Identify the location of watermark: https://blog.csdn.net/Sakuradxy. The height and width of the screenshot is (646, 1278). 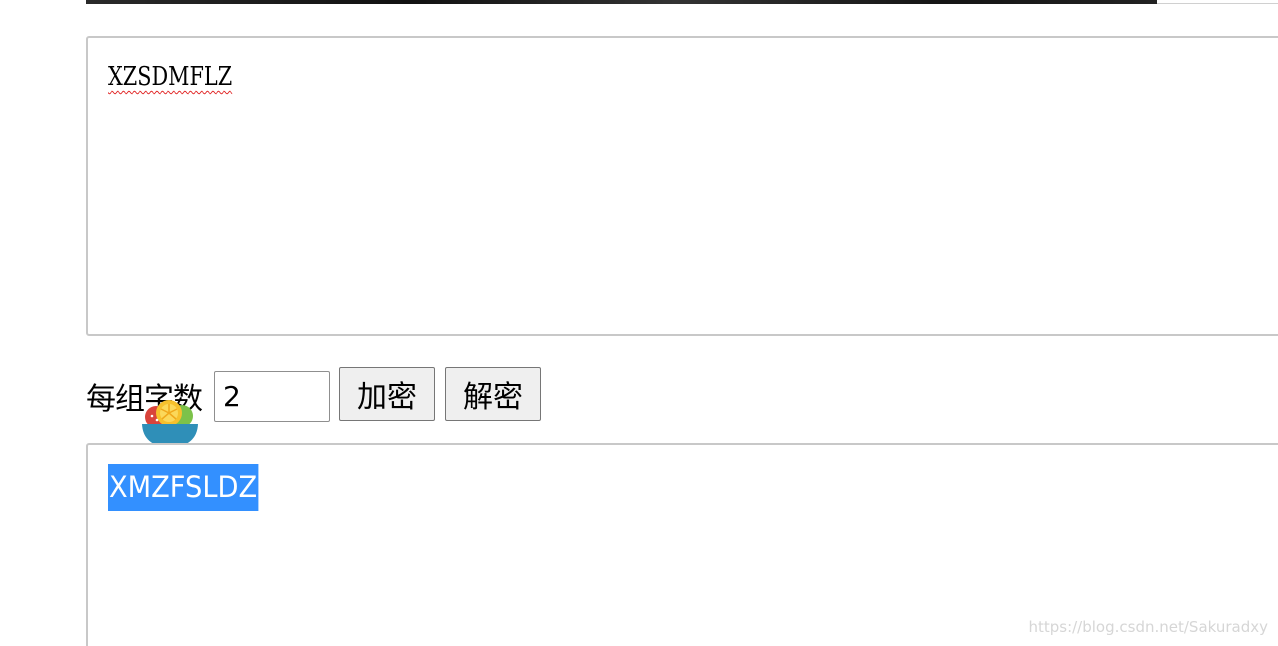
(1148, 627).